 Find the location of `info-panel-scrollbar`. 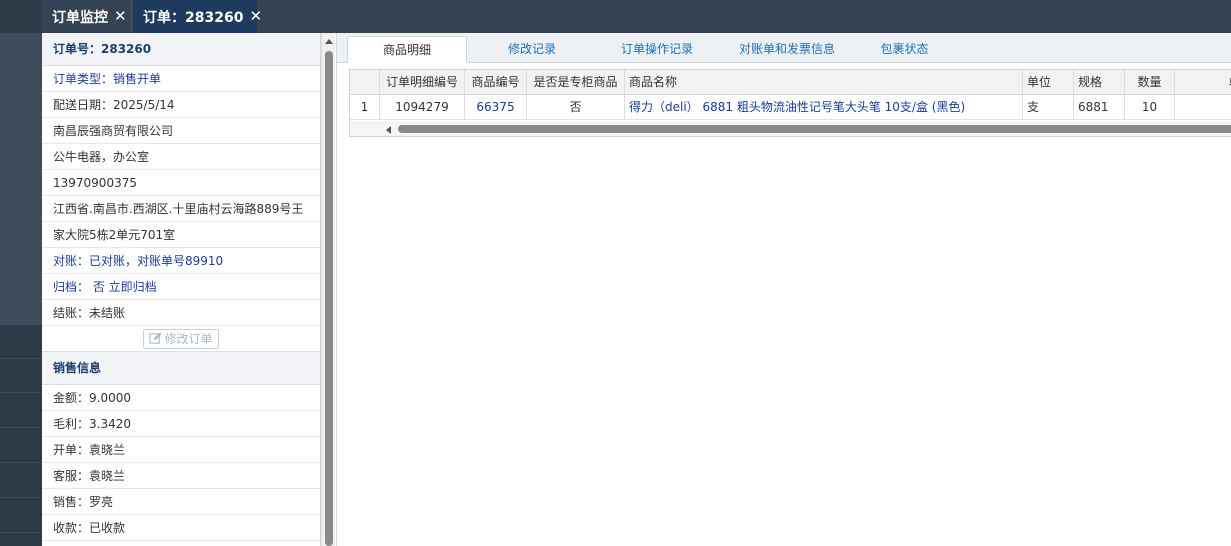

info-panel-scrollbar is located at coordinates (328, 289).